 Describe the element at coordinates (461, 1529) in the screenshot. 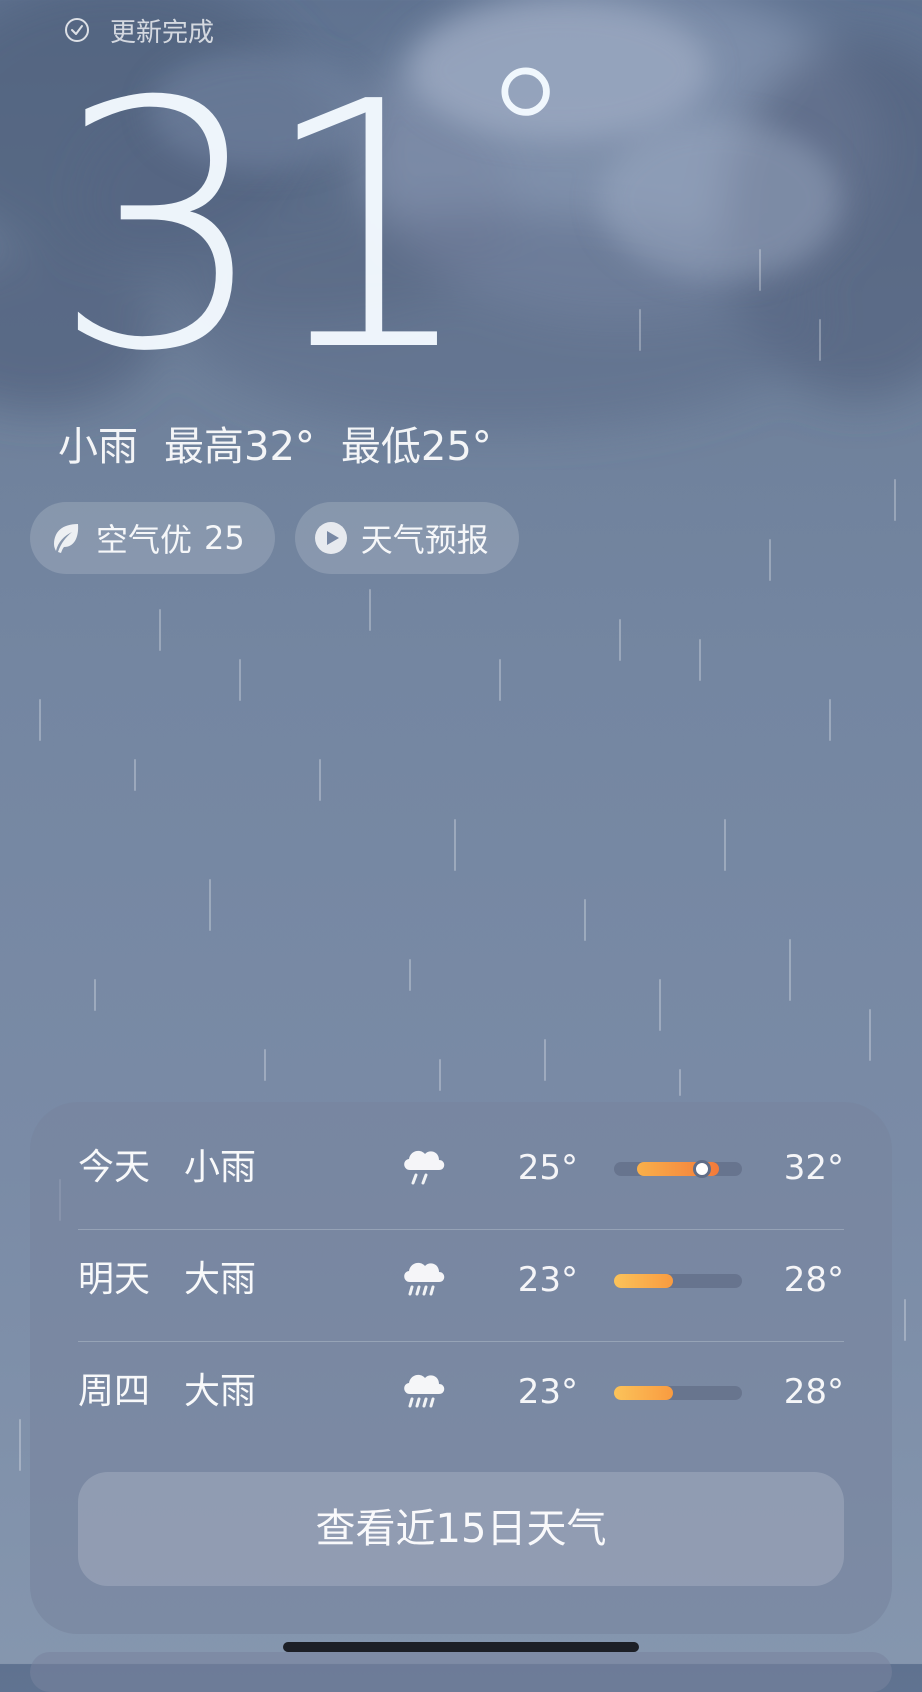

I see `view-15-day-button: 查看近15日天气` at that location.